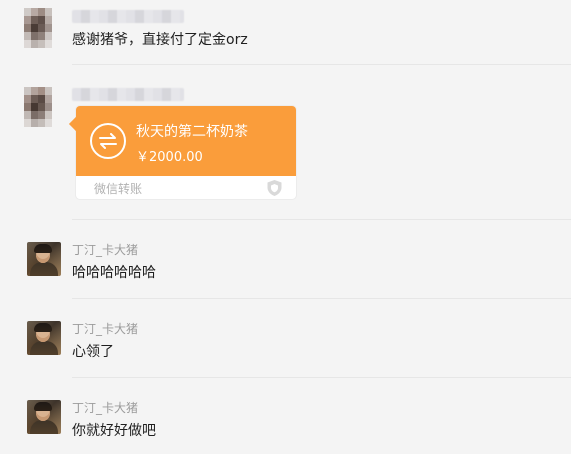 The image size is (571, 454). I want to click on message-text: 感谢猪爷，直接付了定金orz, so click(160, 40).